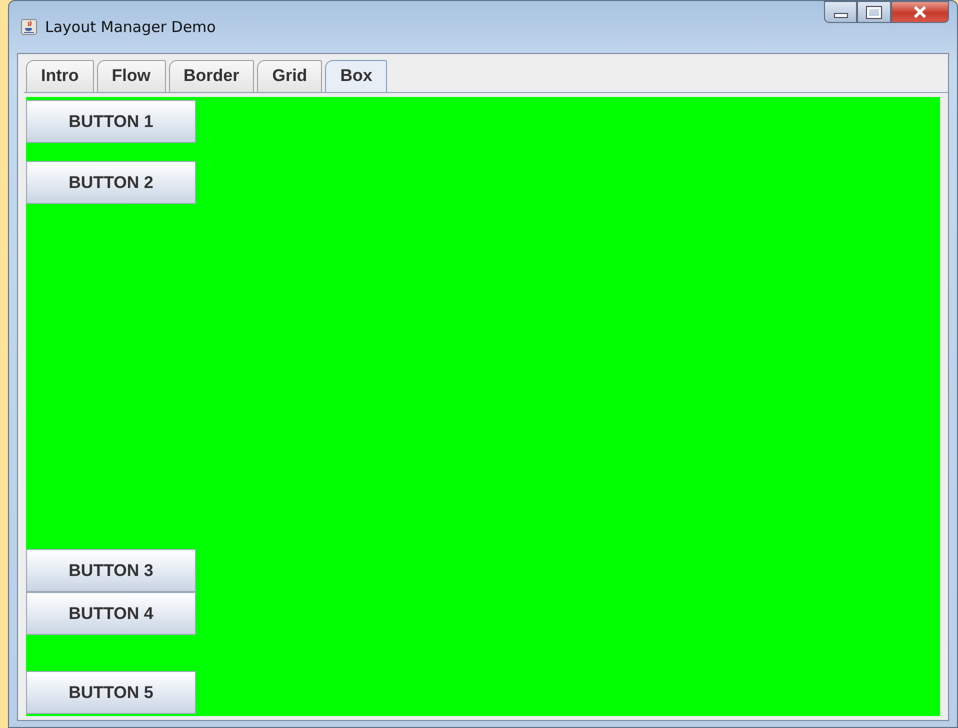 The width and height of the screenshot is (958, 728). I want to click on close-icon, so click(920, 12).